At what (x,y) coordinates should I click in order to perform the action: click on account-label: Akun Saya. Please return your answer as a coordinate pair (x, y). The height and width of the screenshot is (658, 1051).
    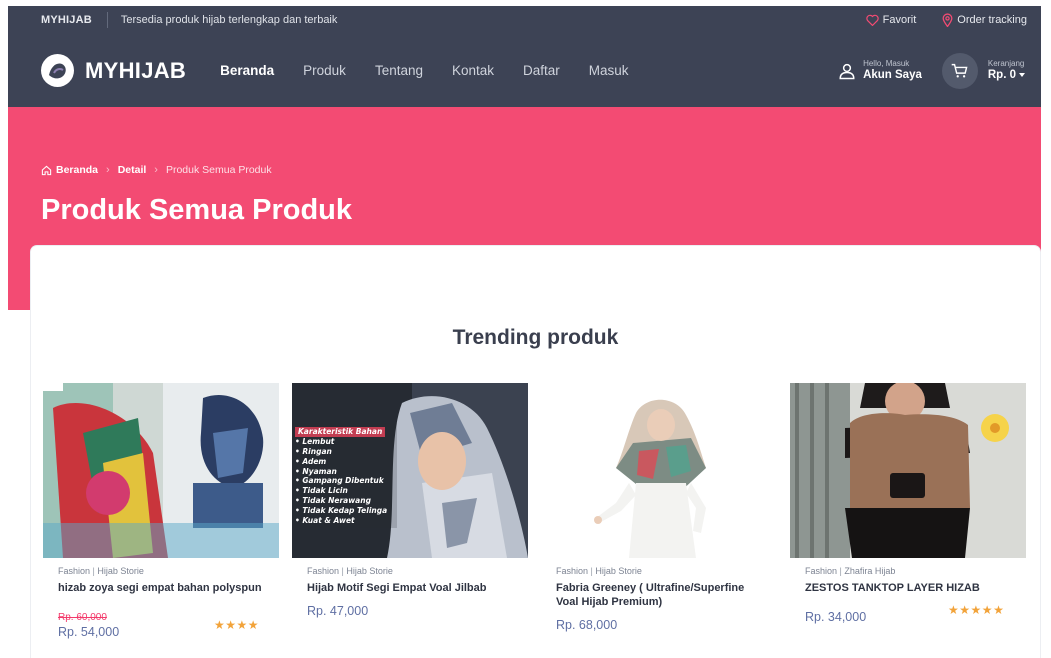
    Looking at the image, I should click on (892, 74).